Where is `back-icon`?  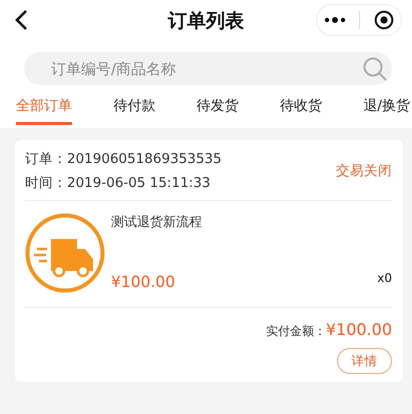 back-icon is located at coordinates (21, 20).